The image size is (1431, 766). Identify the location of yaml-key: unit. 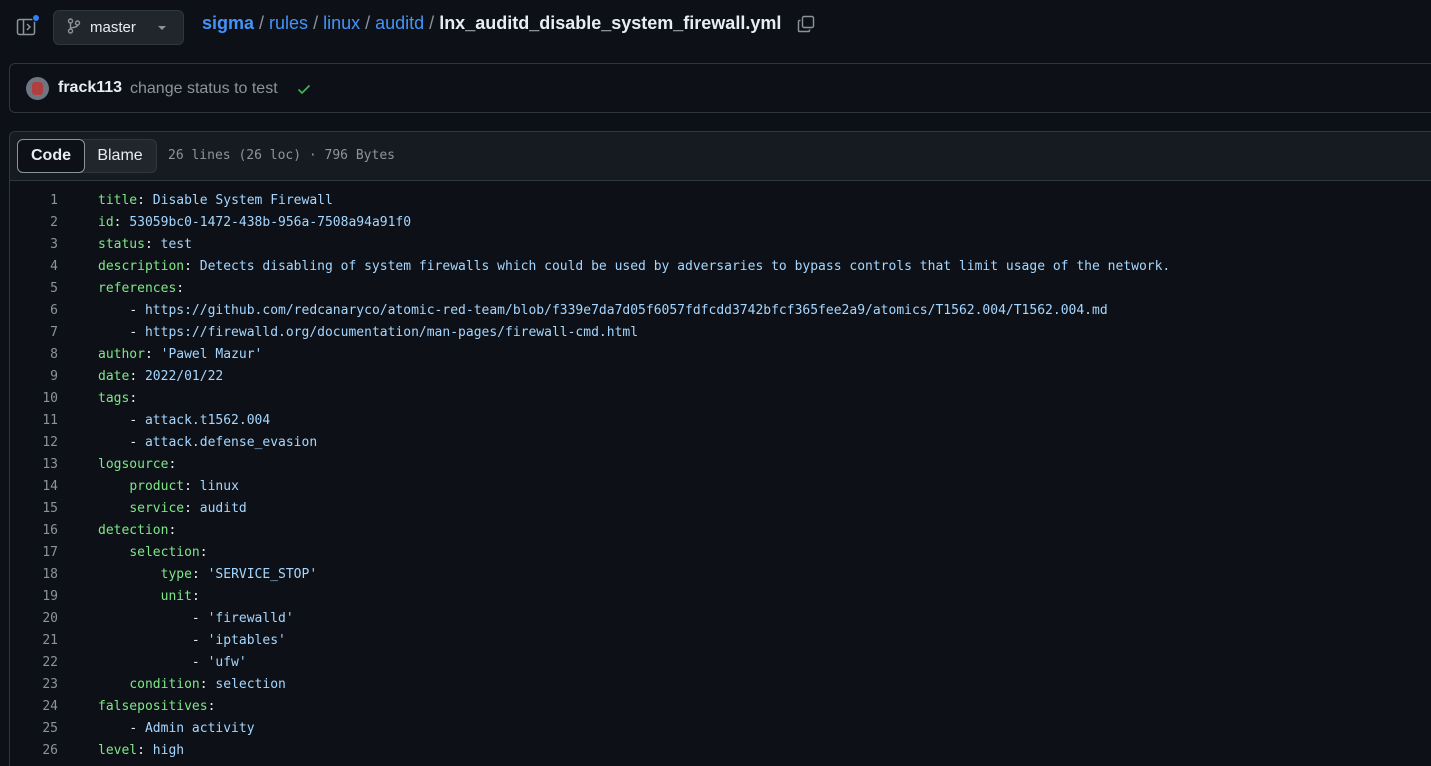
(176, 596).